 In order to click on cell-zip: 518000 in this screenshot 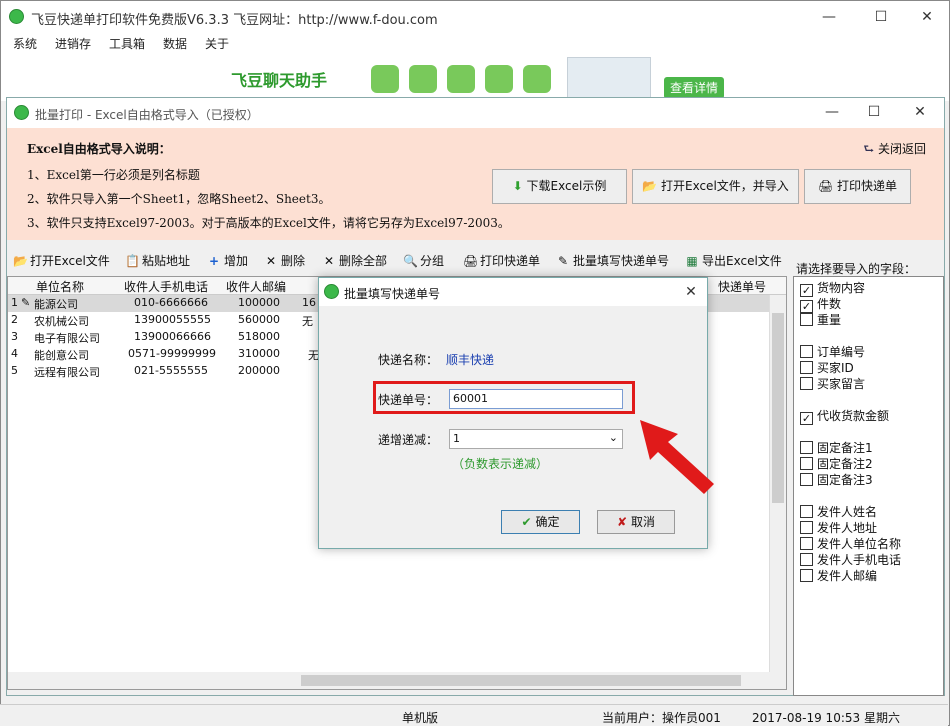, I will do `click(259, 336)`.